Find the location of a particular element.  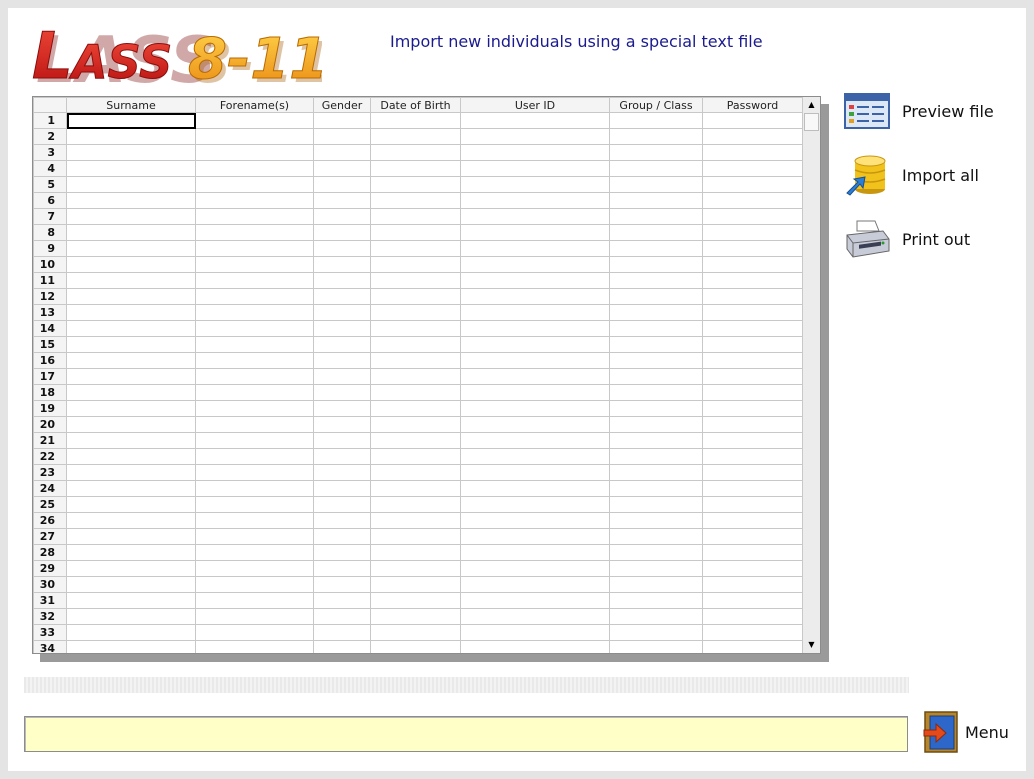

row-header: 8 is located at coordinates (50, 232).